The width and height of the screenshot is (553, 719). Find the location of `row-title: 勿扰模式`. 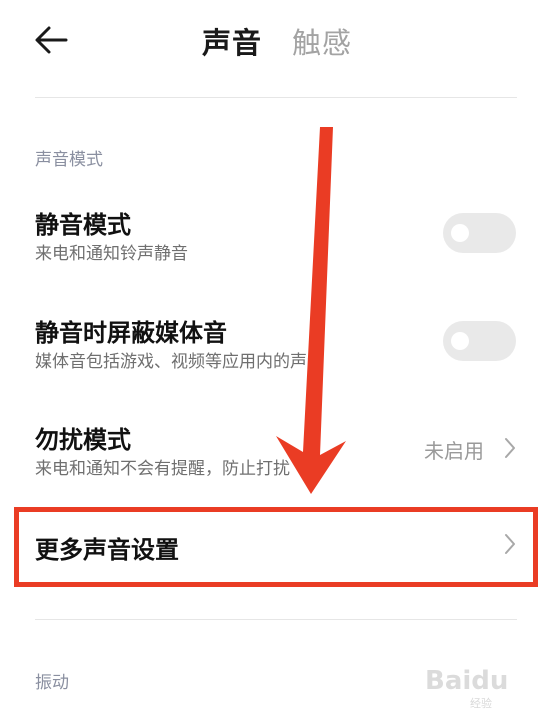

row-title: 勿扰模式 is located at coordinates (83, 440).